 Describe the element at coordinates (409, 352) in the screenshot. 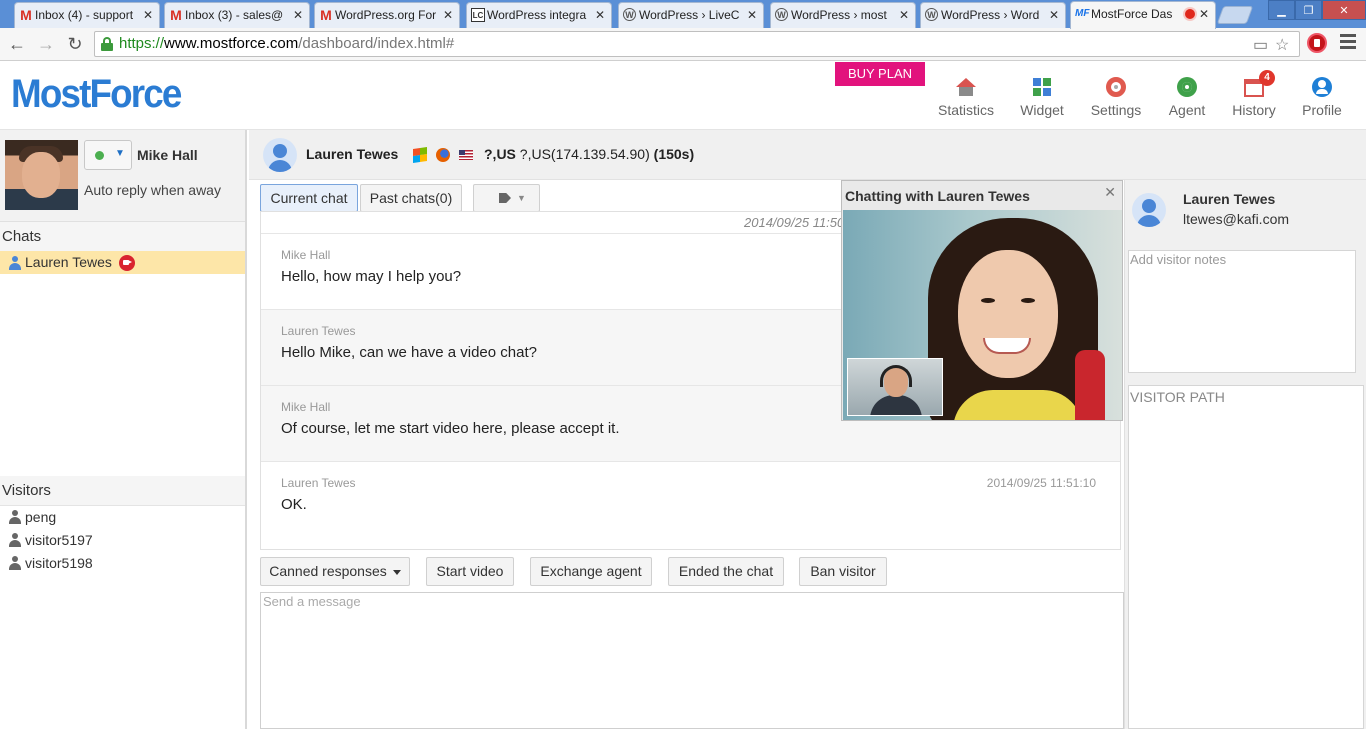

I see `message-text: Hello Mike, can we have a video chat?` at that location.